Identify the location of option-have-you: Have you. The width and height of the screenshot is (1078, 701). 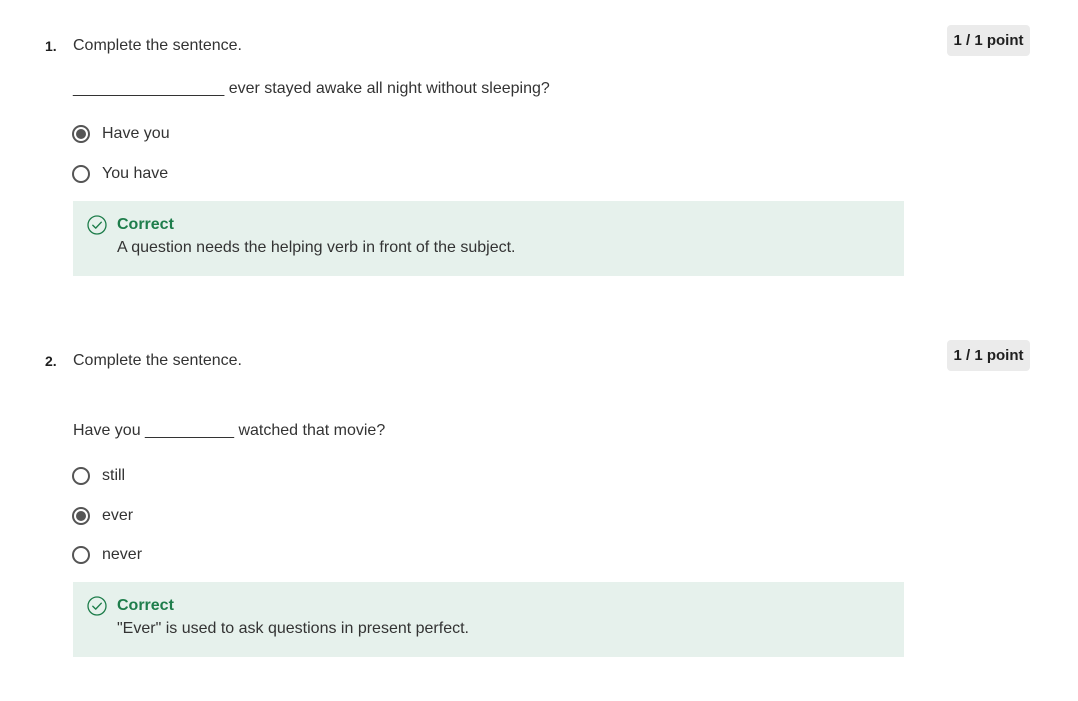
(121, 134).